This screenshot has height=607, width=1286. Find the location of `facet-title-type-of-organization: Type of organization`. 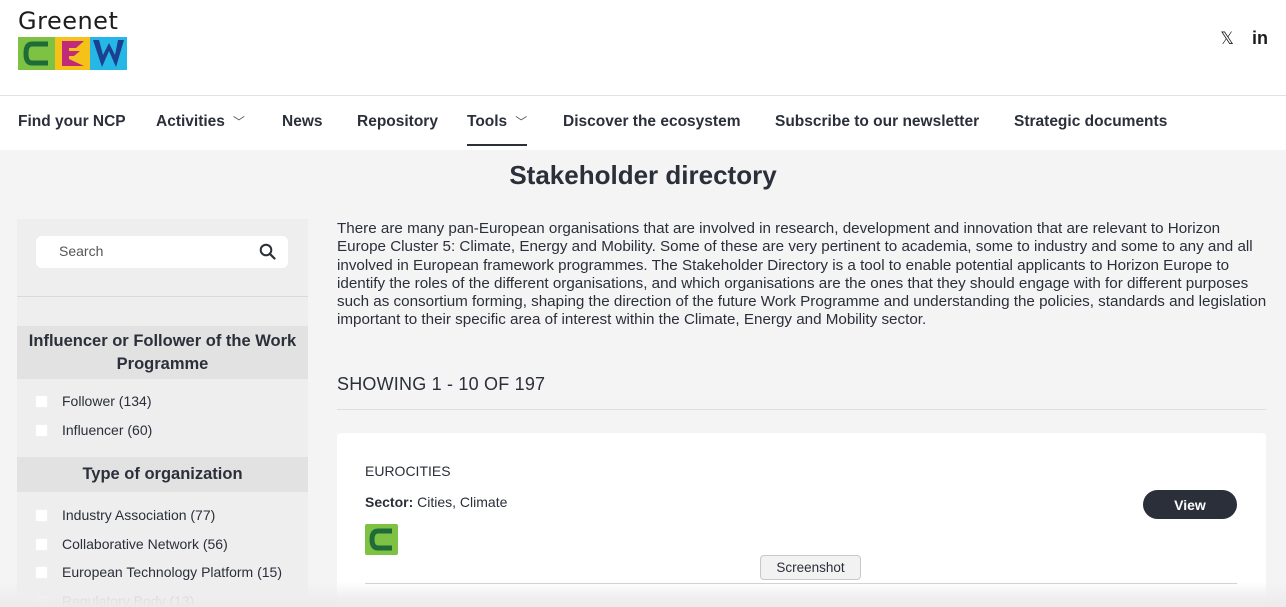

facet-title-type-of-organization: Type of organization is located at coordinates (162, 474).